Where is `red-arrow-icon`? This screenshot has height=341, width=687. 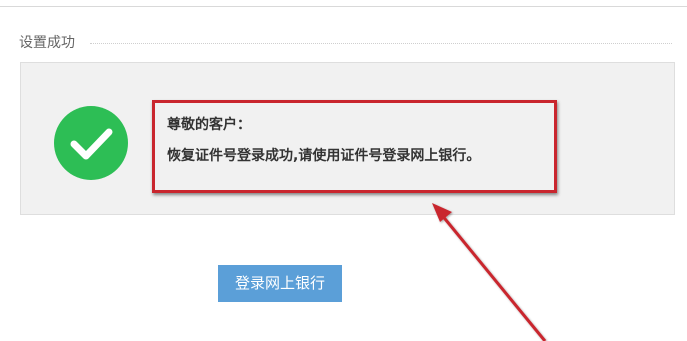 red-arrow-icon is located at coordinates (489, 272).